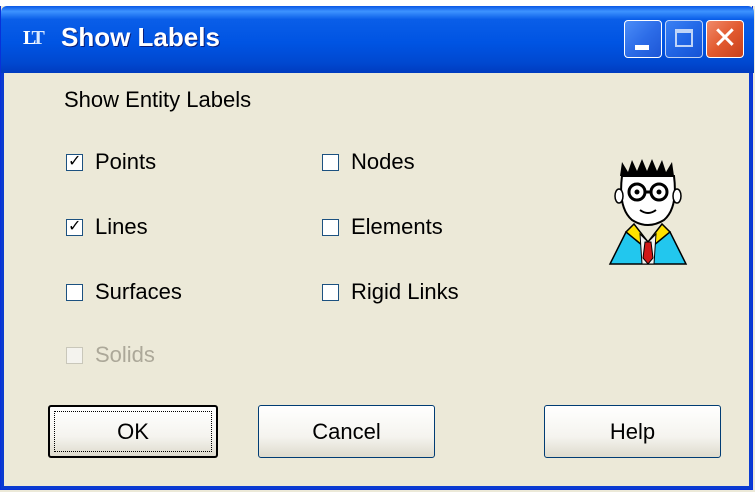 Image resolution: width=755 pixels, height=492 pixels. I want to click on ok-button: OK, so click(133, 431).